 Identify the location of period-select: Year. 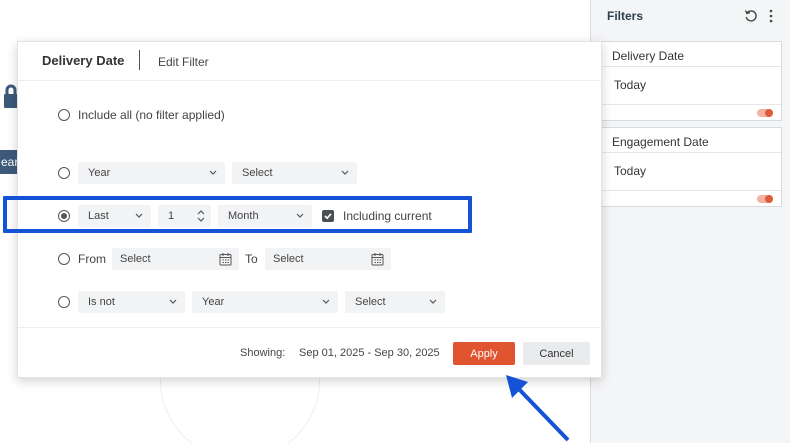
(151, 173).